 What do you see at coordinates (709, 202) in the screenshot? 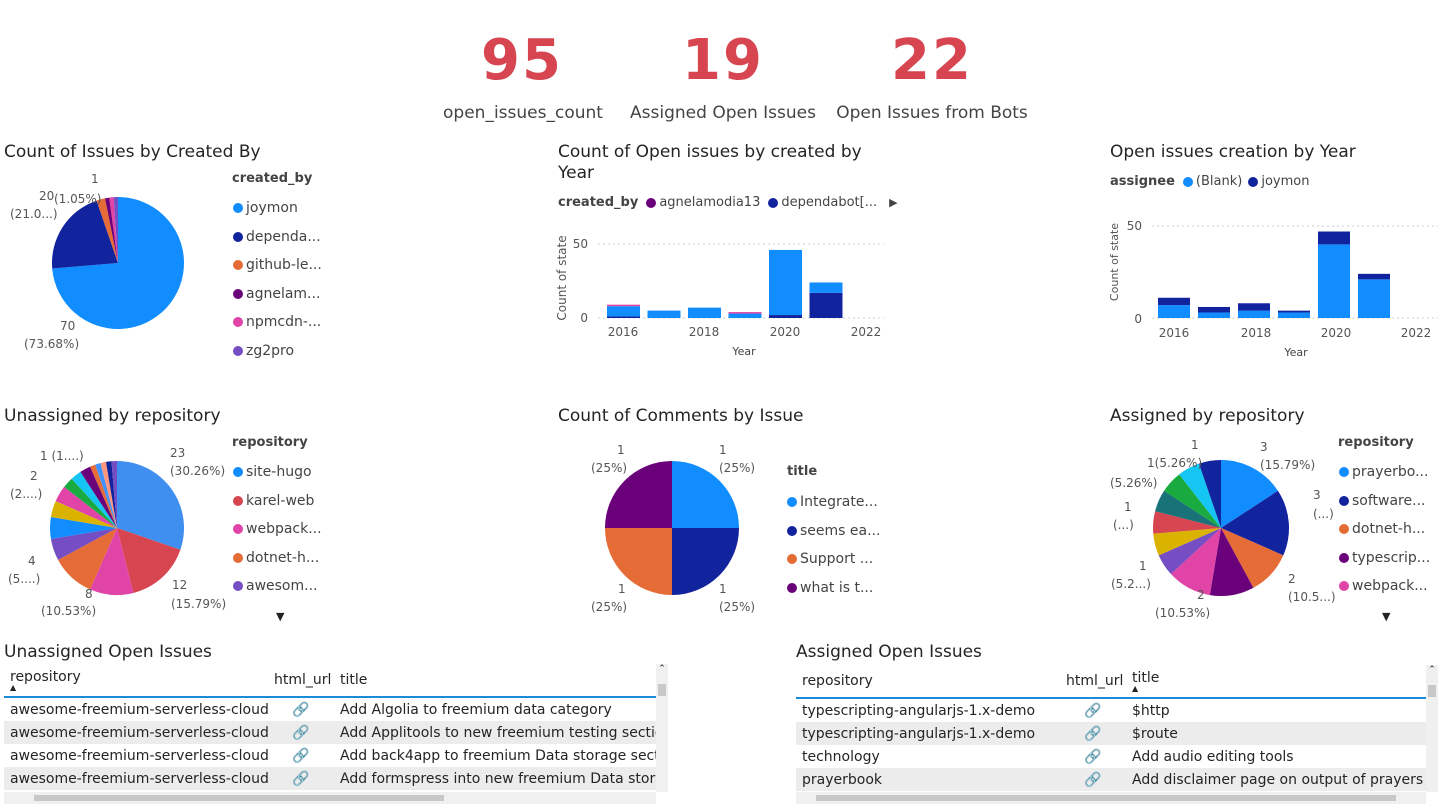
I see `legend-item: agnelamodia13` at bounding box center [709, 202].